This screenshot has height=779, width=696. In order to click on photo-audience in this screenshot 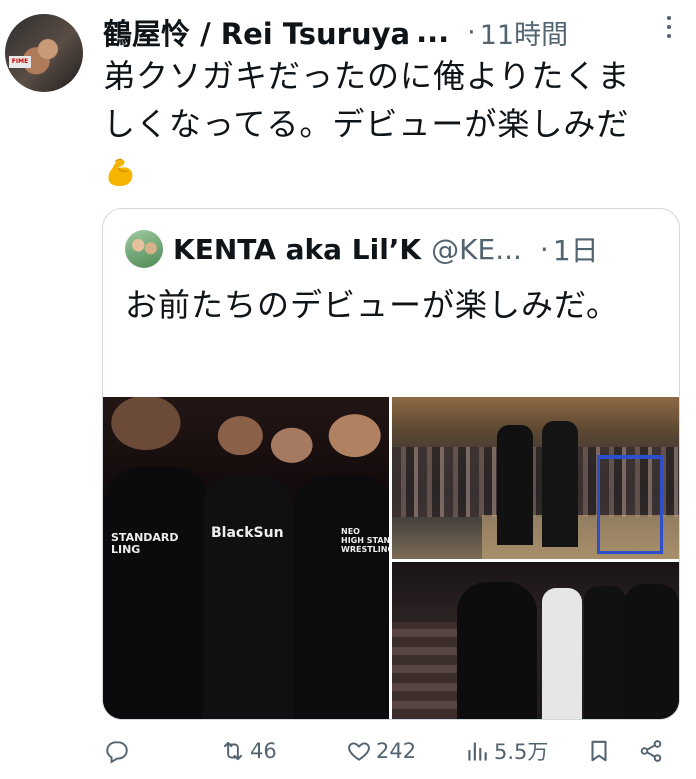, I will do `click(424, 670)`.